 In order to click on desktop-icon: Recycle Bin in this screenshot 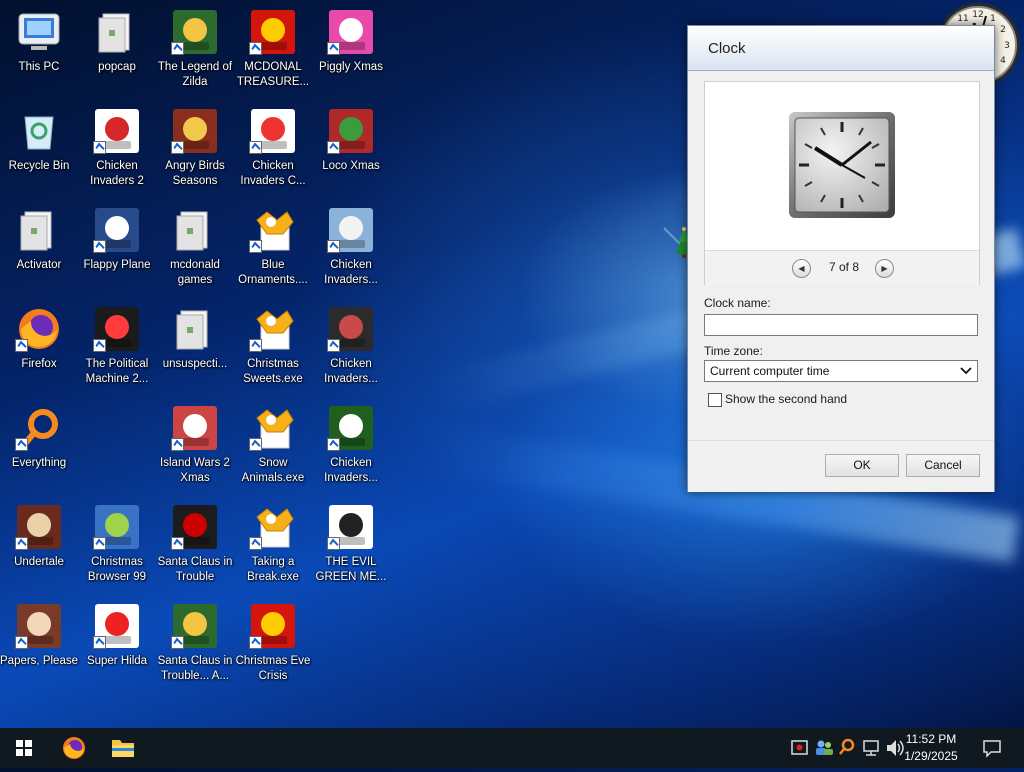, I will do `click(39, 150)`.